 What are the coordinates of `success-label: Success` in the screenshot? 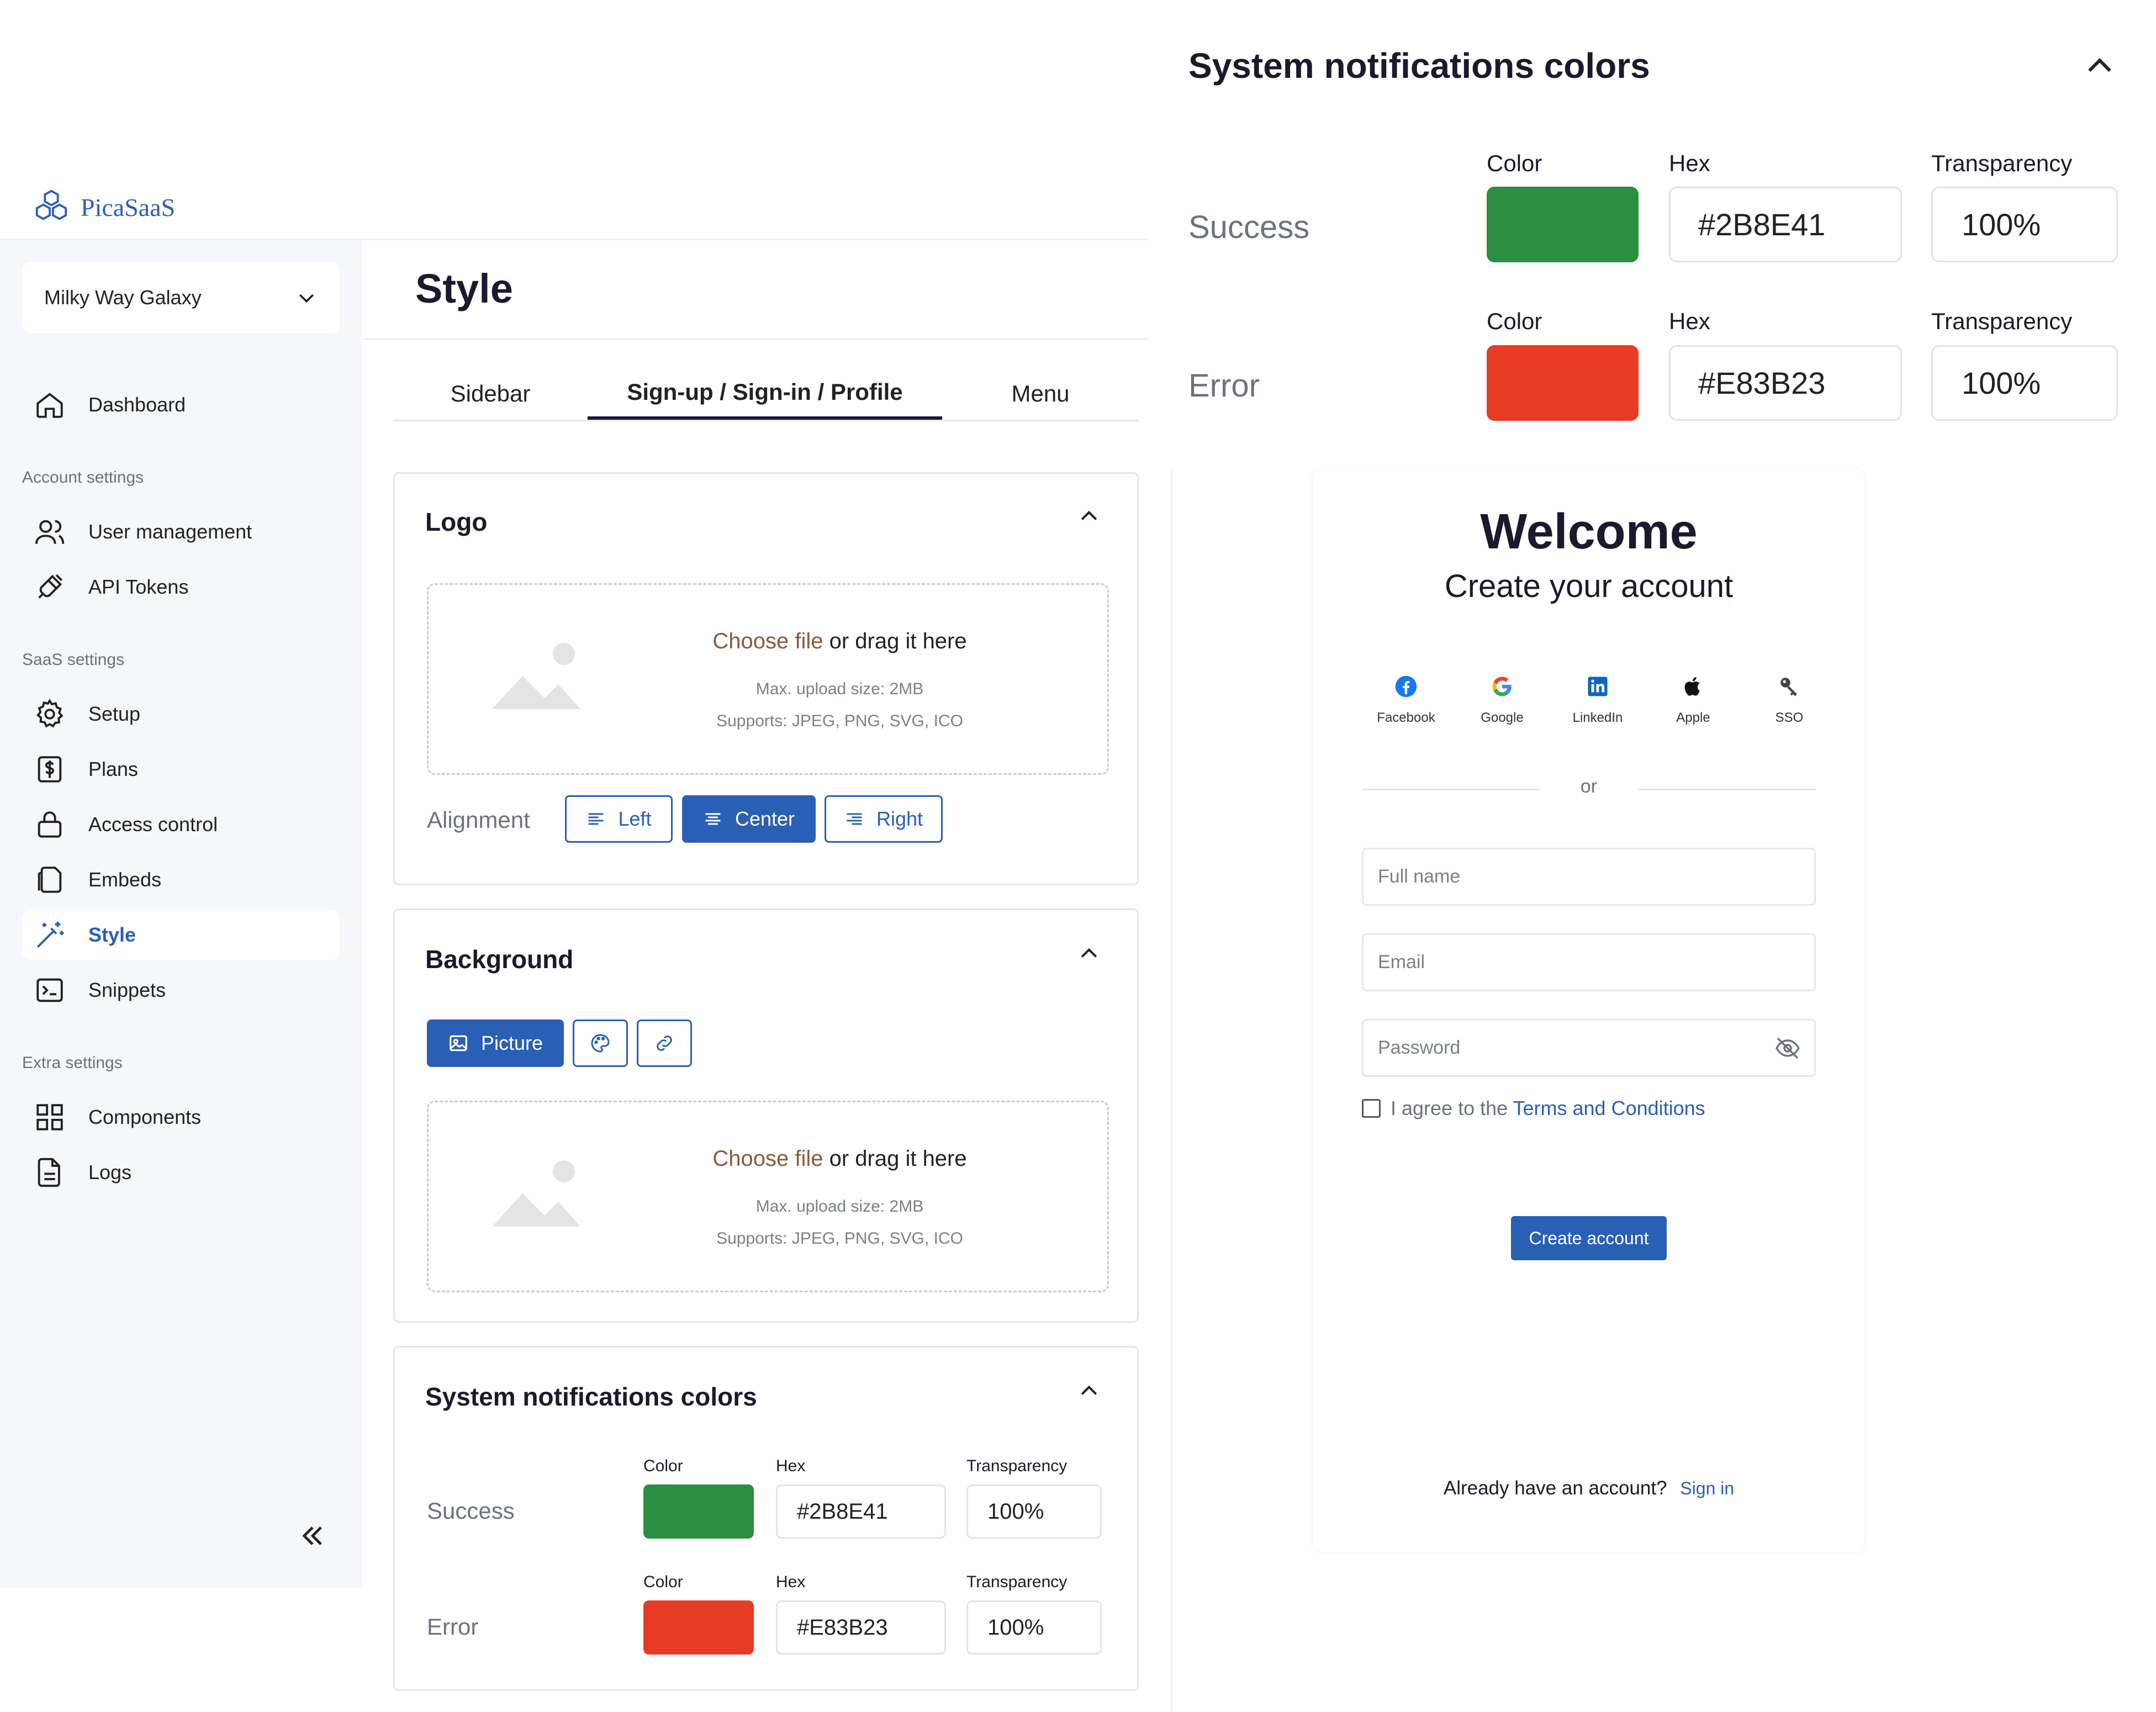 It's located at (471, 1511).